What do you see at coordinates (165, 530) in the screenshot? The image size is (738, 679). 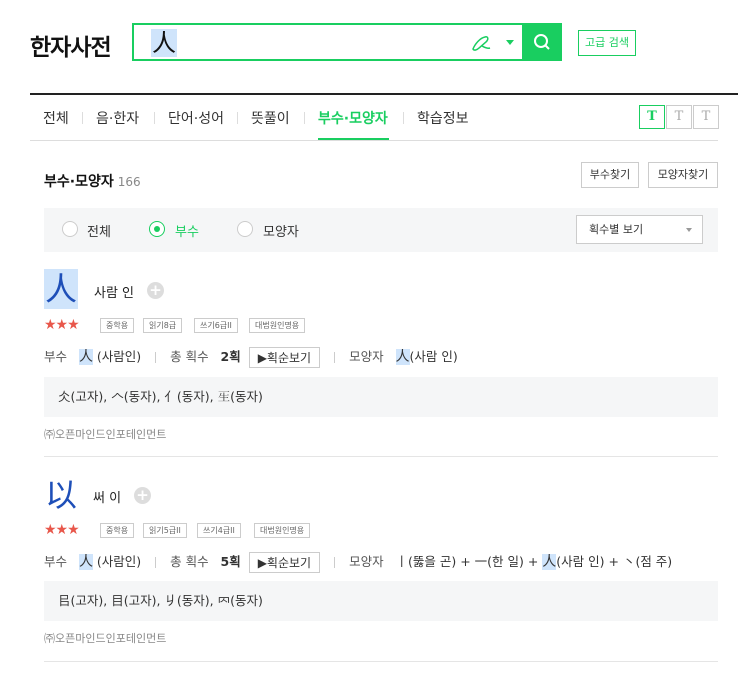 I see `level-badge: 읽기5급II` at bounding box center [165, 530].